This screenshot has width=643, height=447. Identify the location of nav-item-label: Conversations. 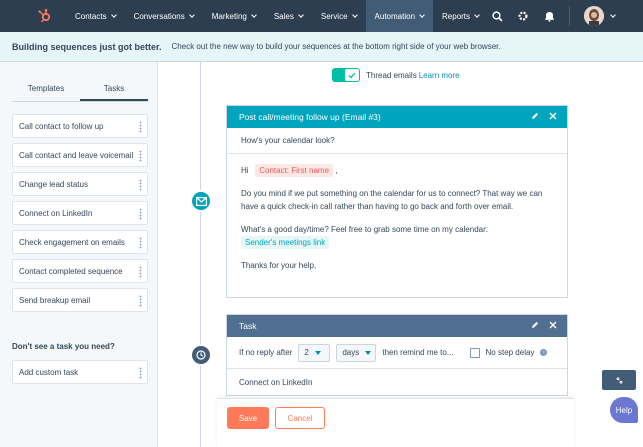
(159, 16).